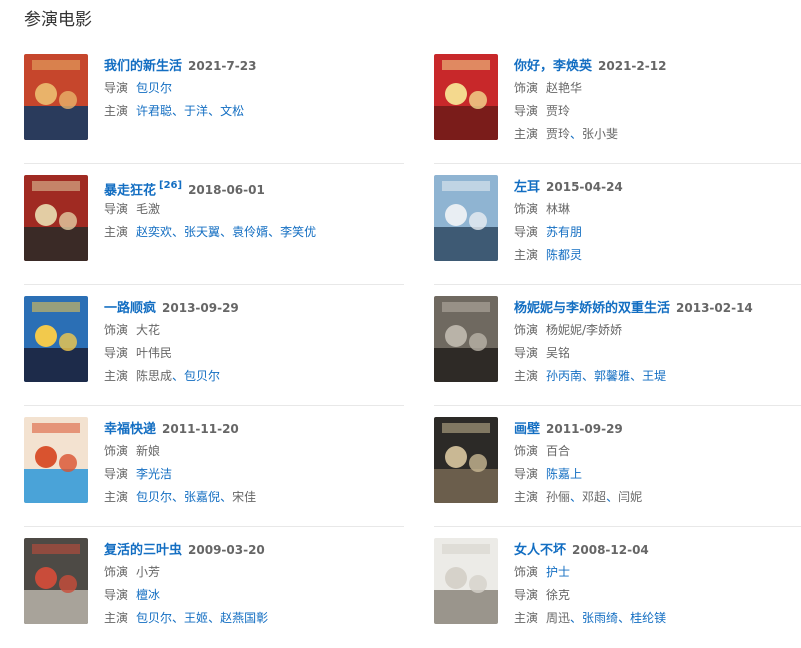 This screenshot has width=801, height=648. I want to click on film-title-link: 一路顺疯, so click(130, 308).